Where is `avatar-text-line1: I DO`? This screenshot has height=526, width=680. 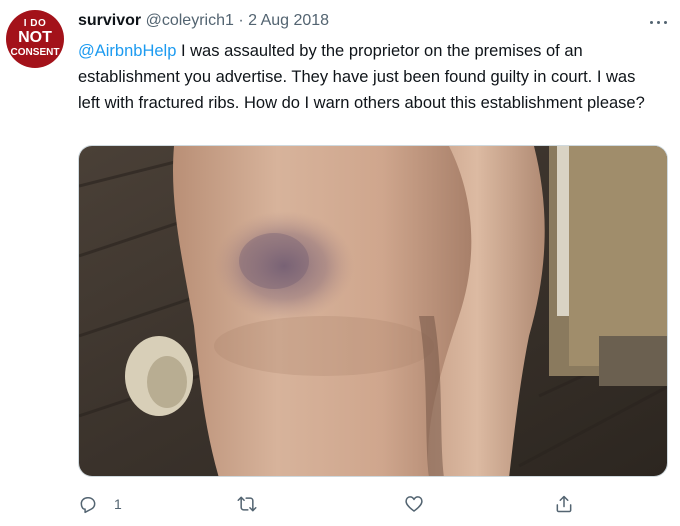
avatar-text-line1: I DO is located at coordinates (35, 23).